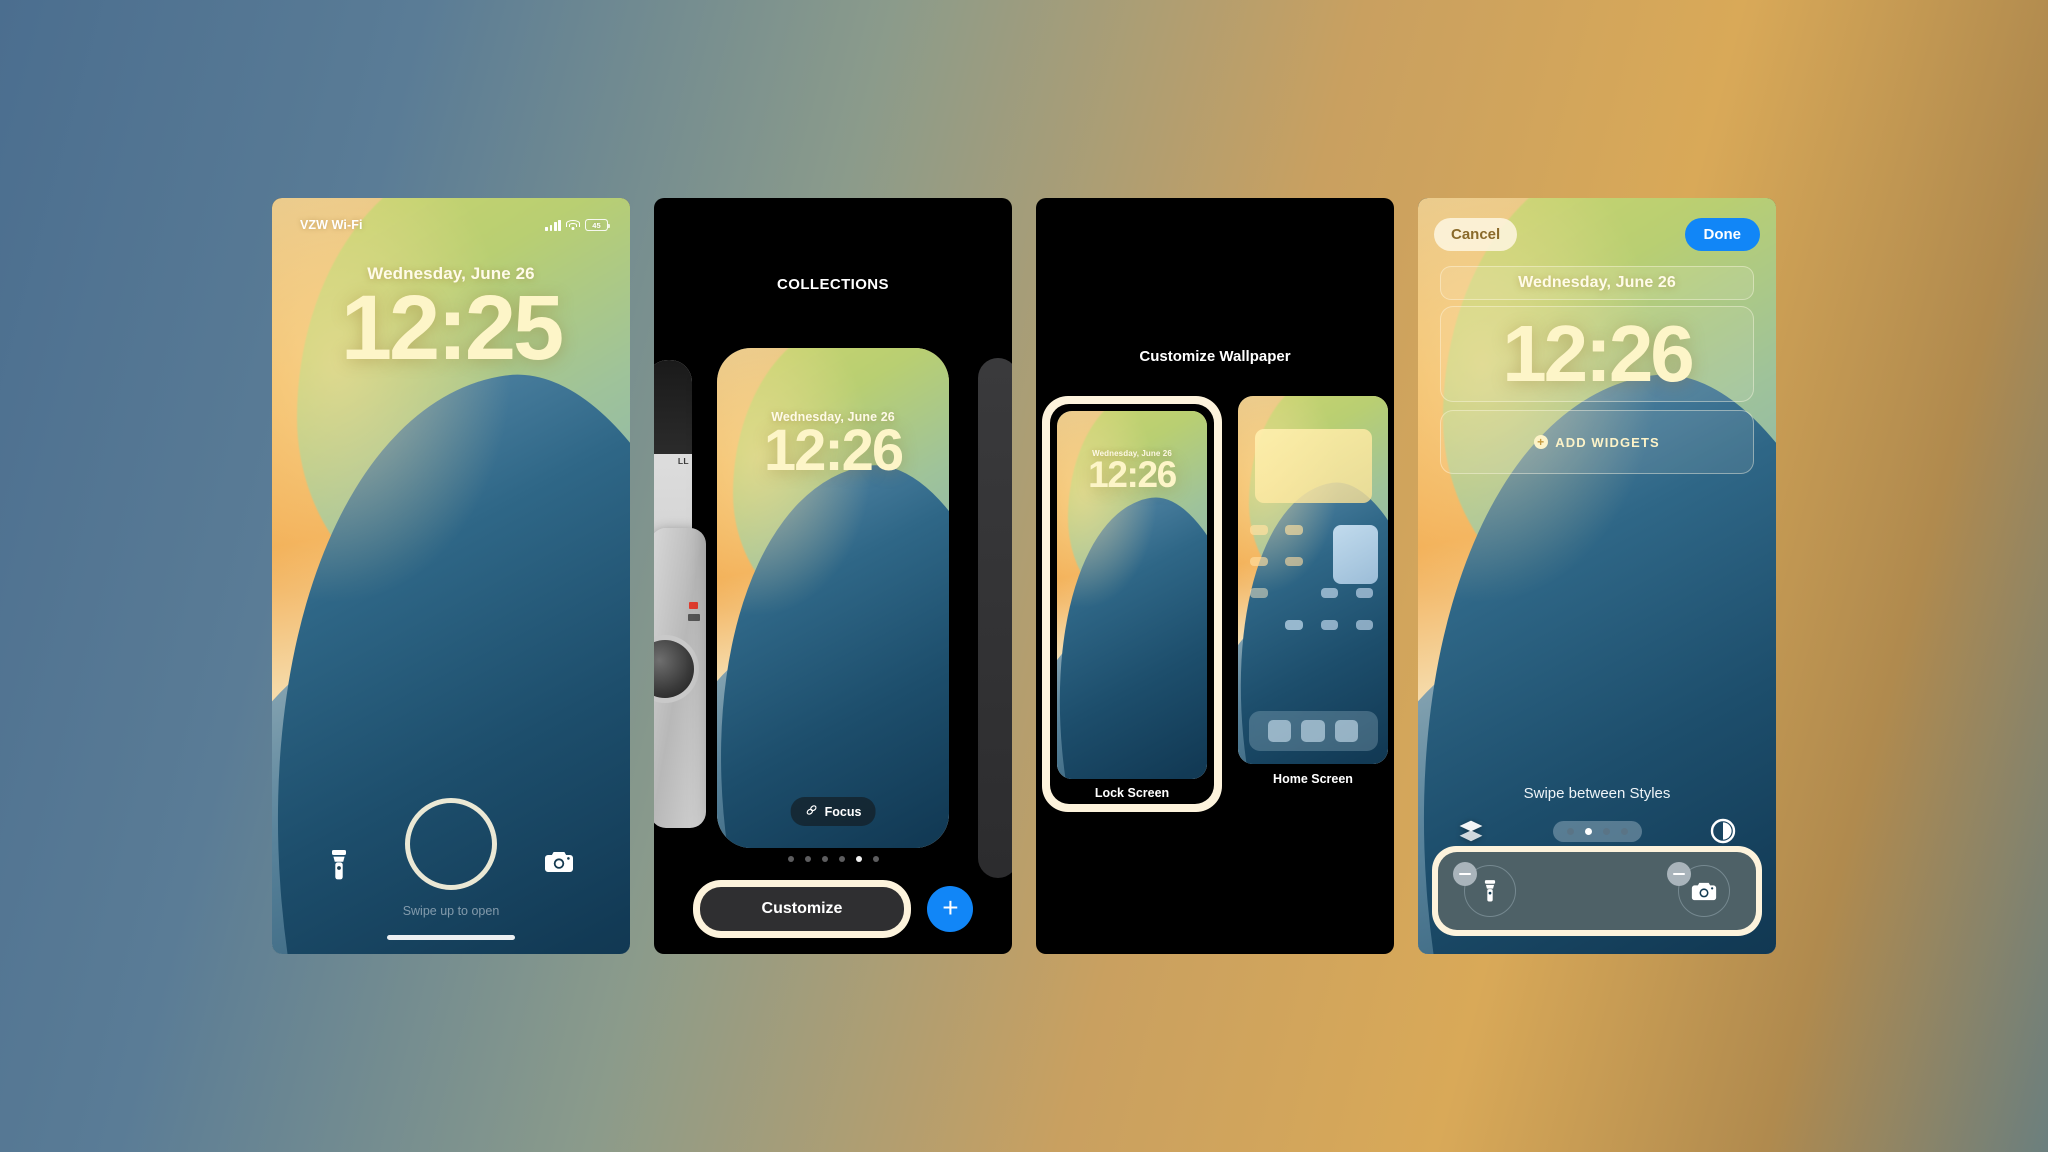 The width and height of the screenshot is (2048, 1152). Describe the element at coordinates (1313, 731) in the screenshot. I see `home-dock` at that location.